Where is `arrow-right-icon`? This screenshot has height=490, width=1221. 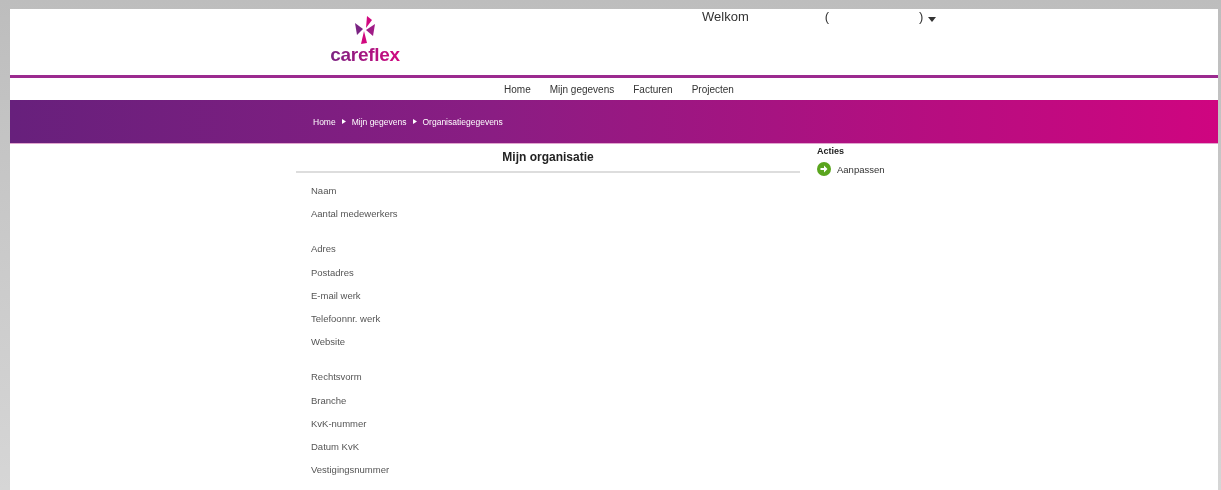
arrow-right-icon is located at coordinates (824, 169).